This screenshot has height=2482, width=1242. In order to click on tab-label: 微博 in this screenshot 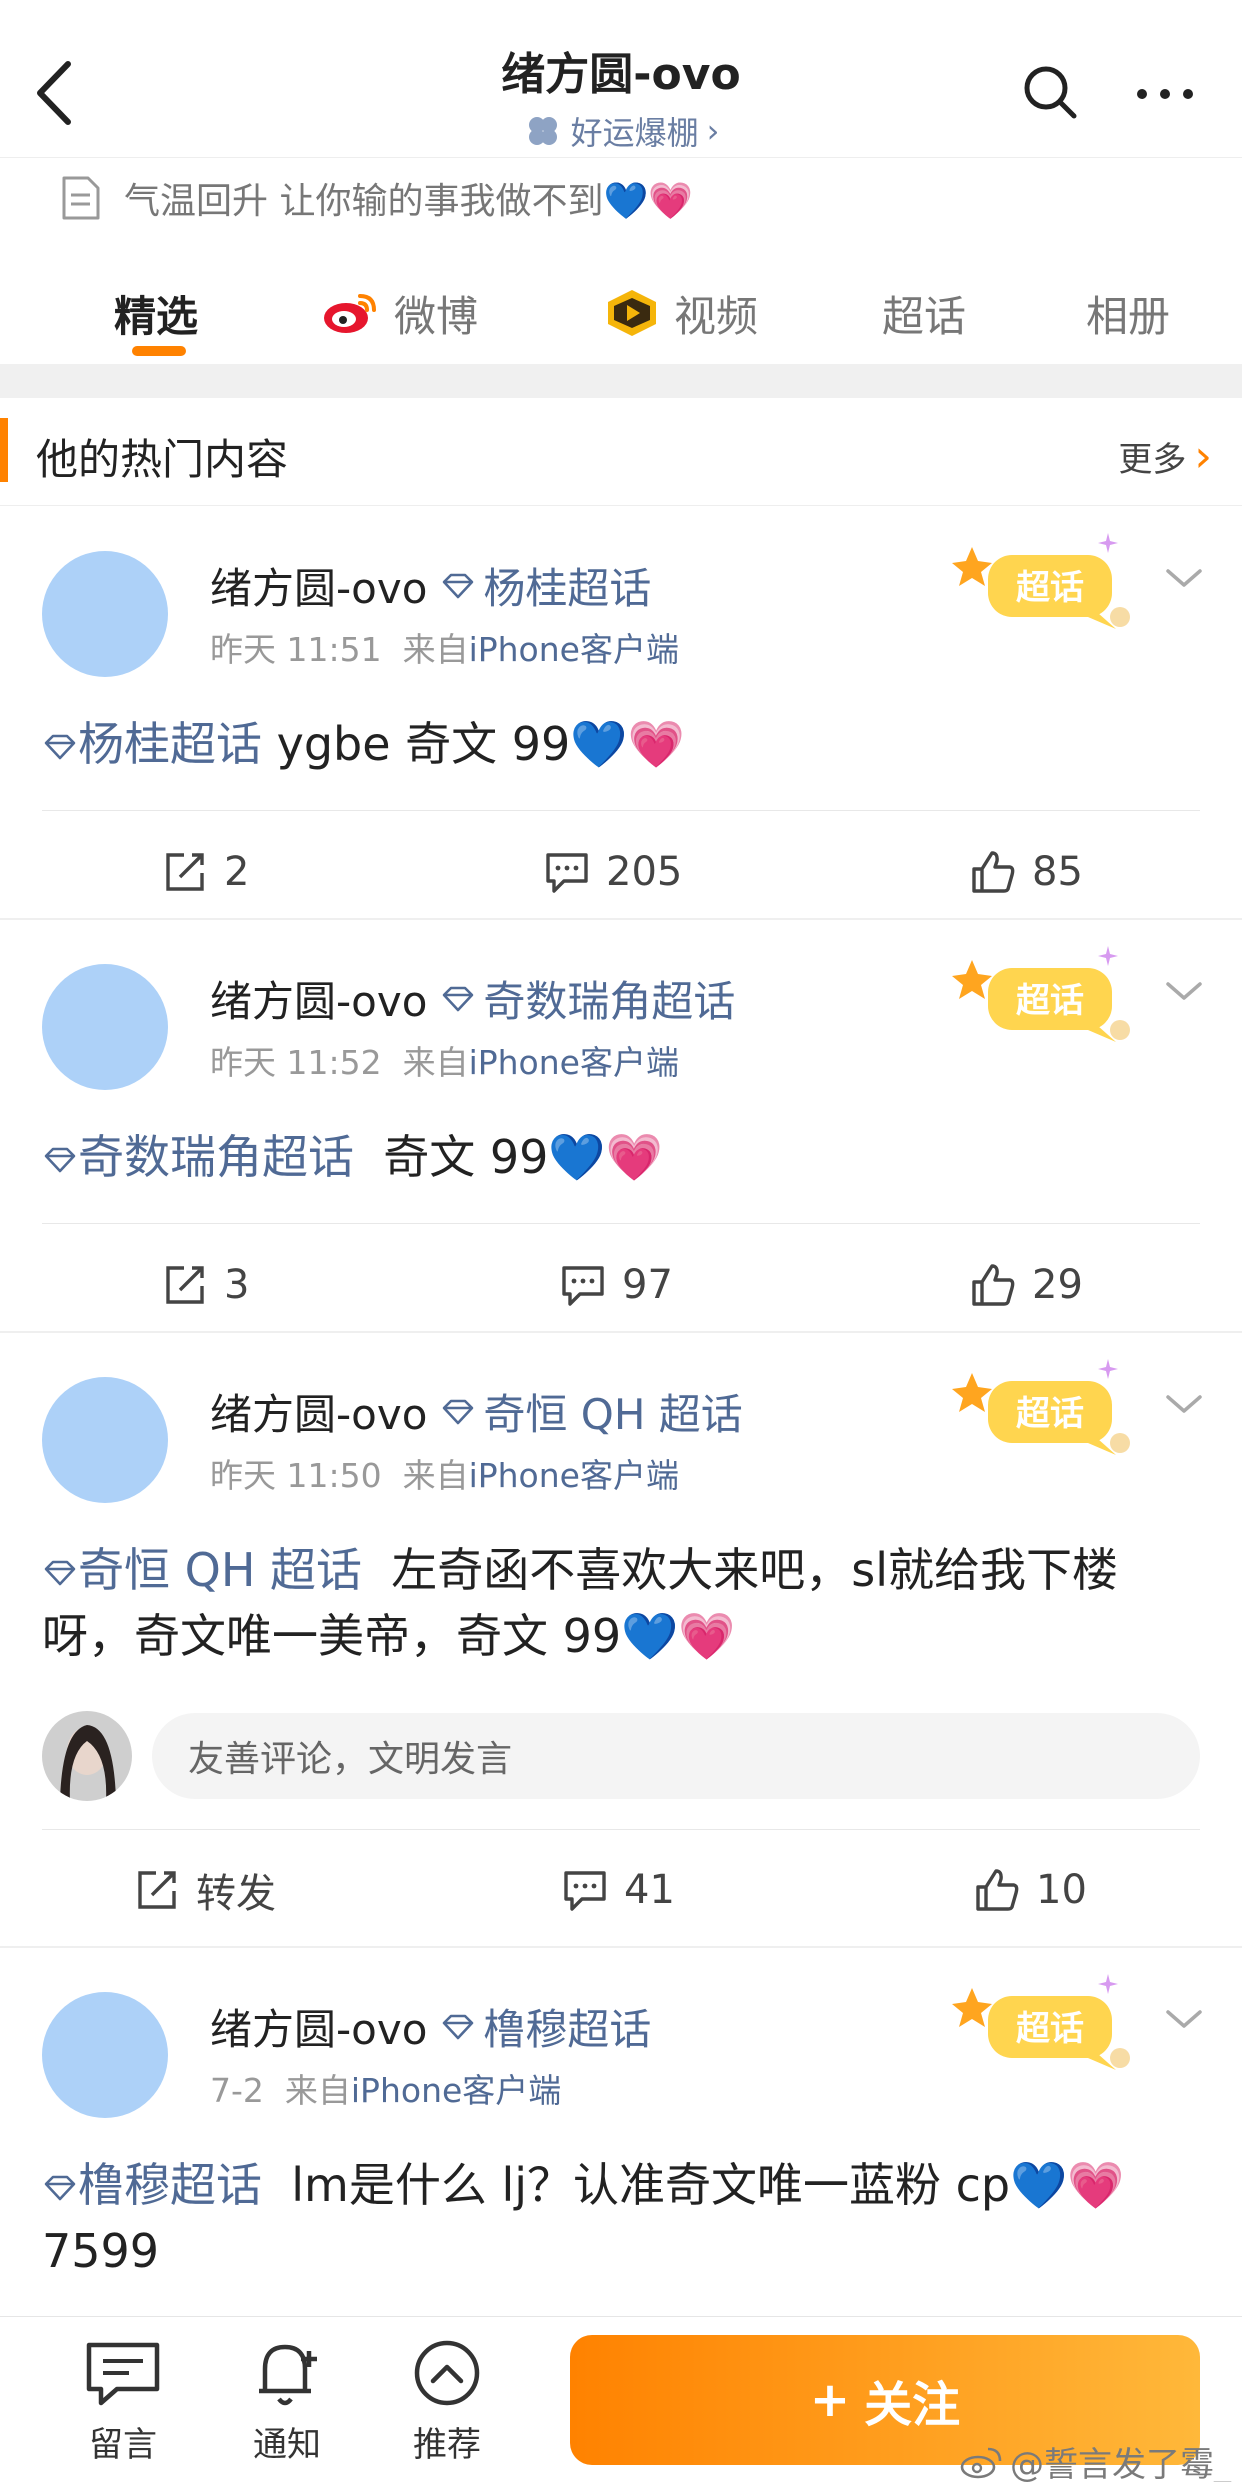, I will do `click(436, 316)`.